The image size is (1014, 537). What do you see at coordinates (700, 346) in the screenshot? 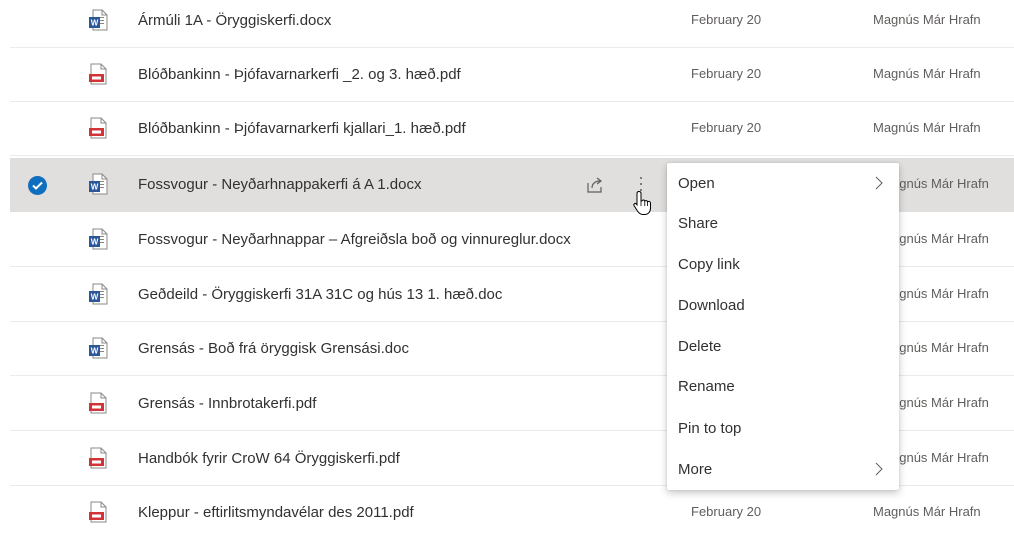
I see `menu-item-label: Delete` at bounding box center [700, 346].